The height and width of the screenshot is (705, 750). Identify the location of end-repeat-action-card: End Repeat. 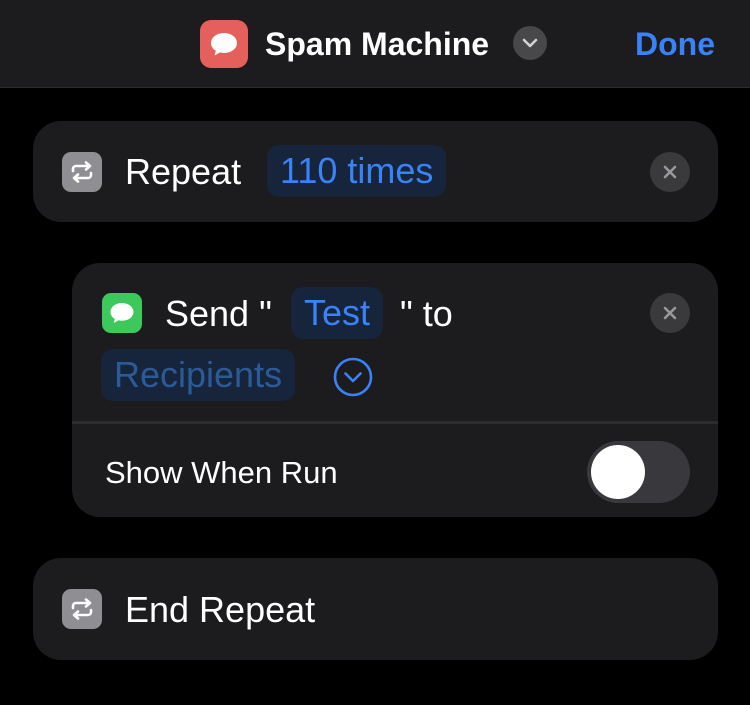
(375, 609).